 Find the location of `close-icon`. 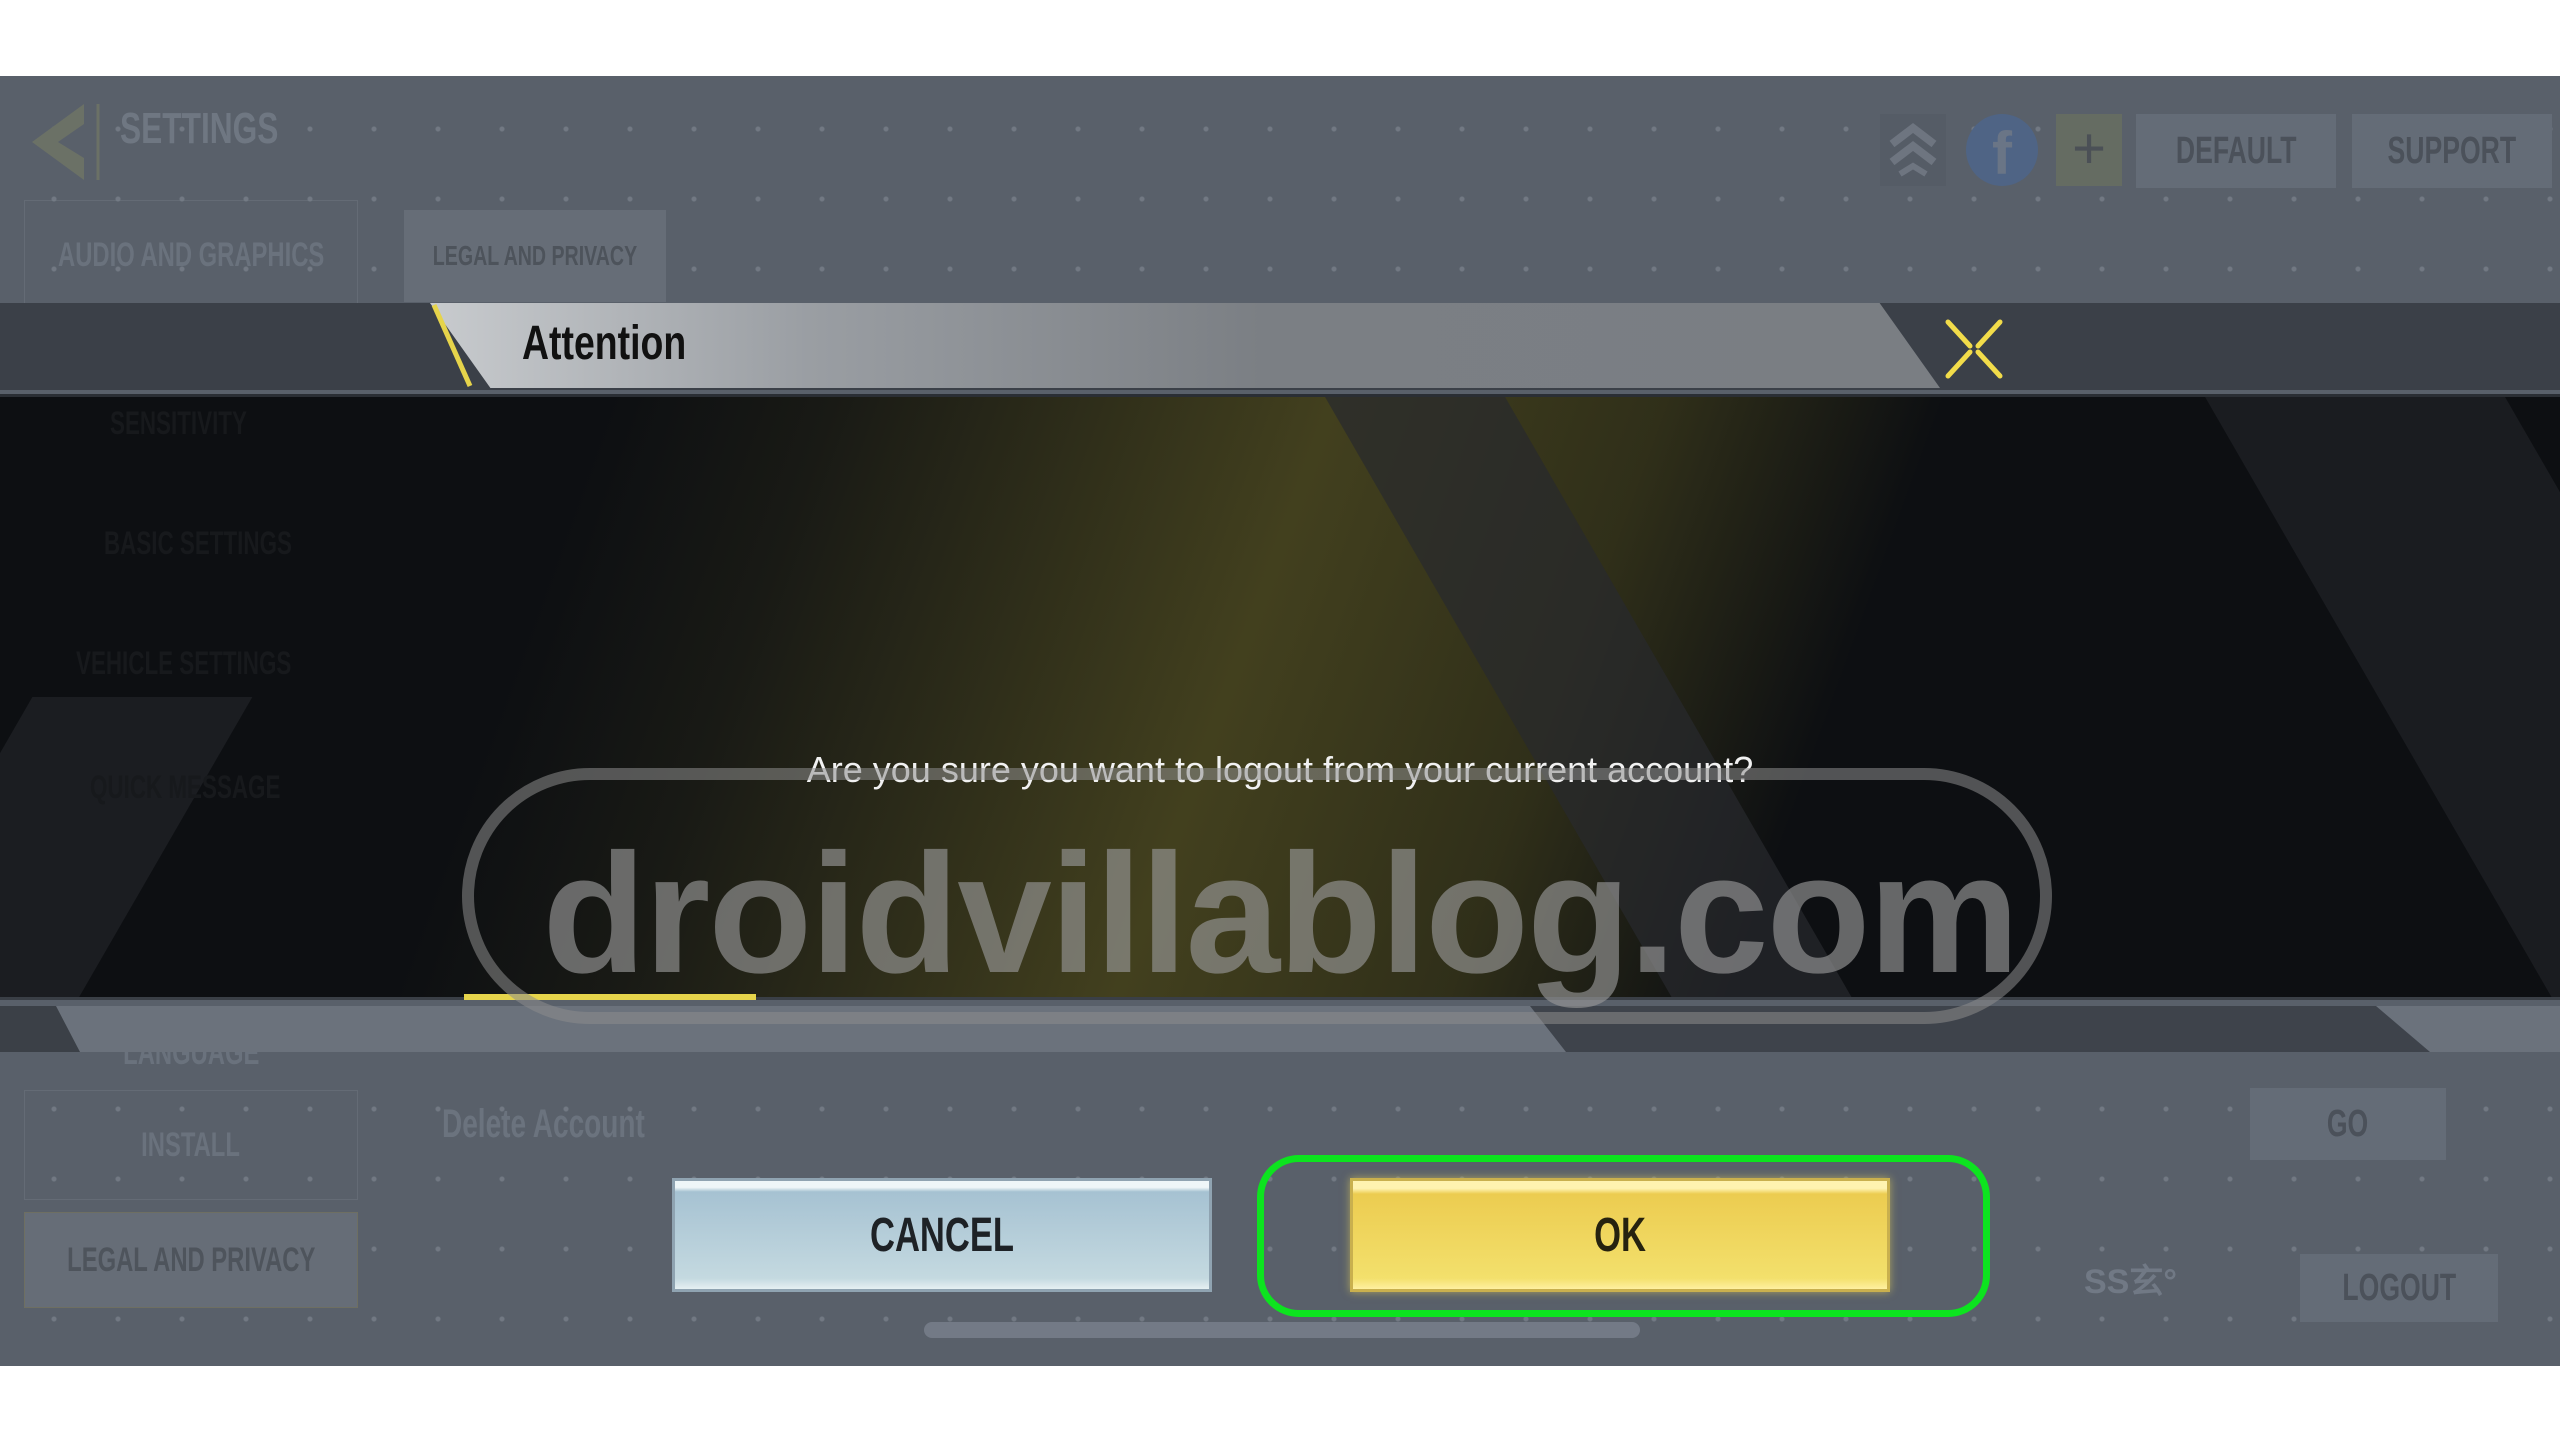

close-icon is located at coordinates (1974, 349).